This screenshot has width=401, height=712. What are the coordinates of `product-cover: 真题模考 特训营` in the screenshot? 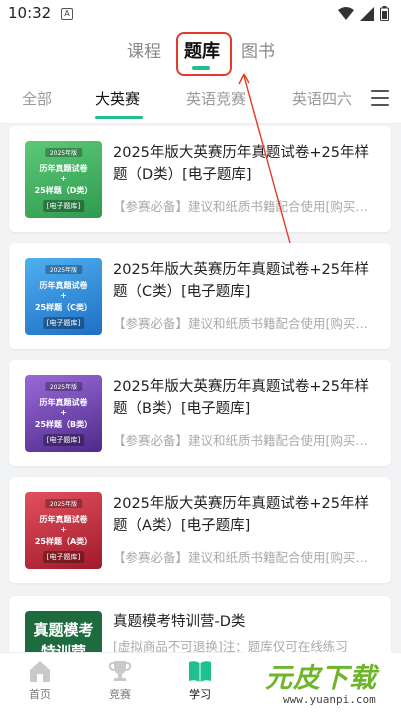 It's located at (63, 631).